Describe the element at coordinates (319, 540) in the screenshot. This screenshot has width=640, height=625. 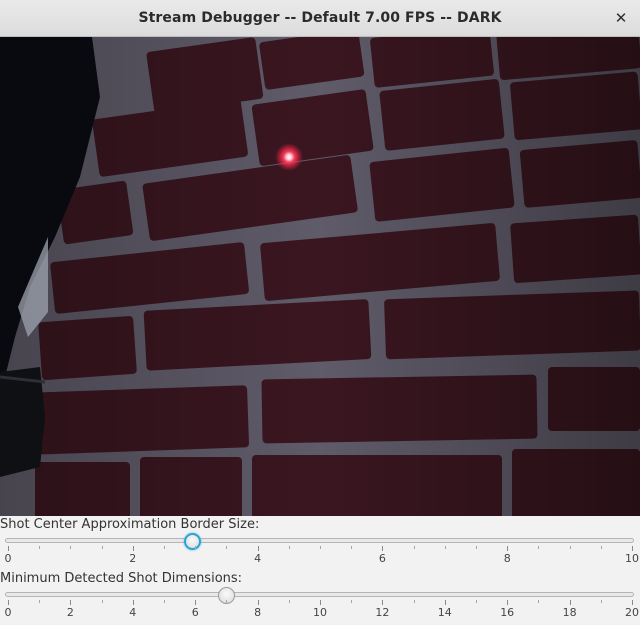
I see `border-size-slider-track` at that location.